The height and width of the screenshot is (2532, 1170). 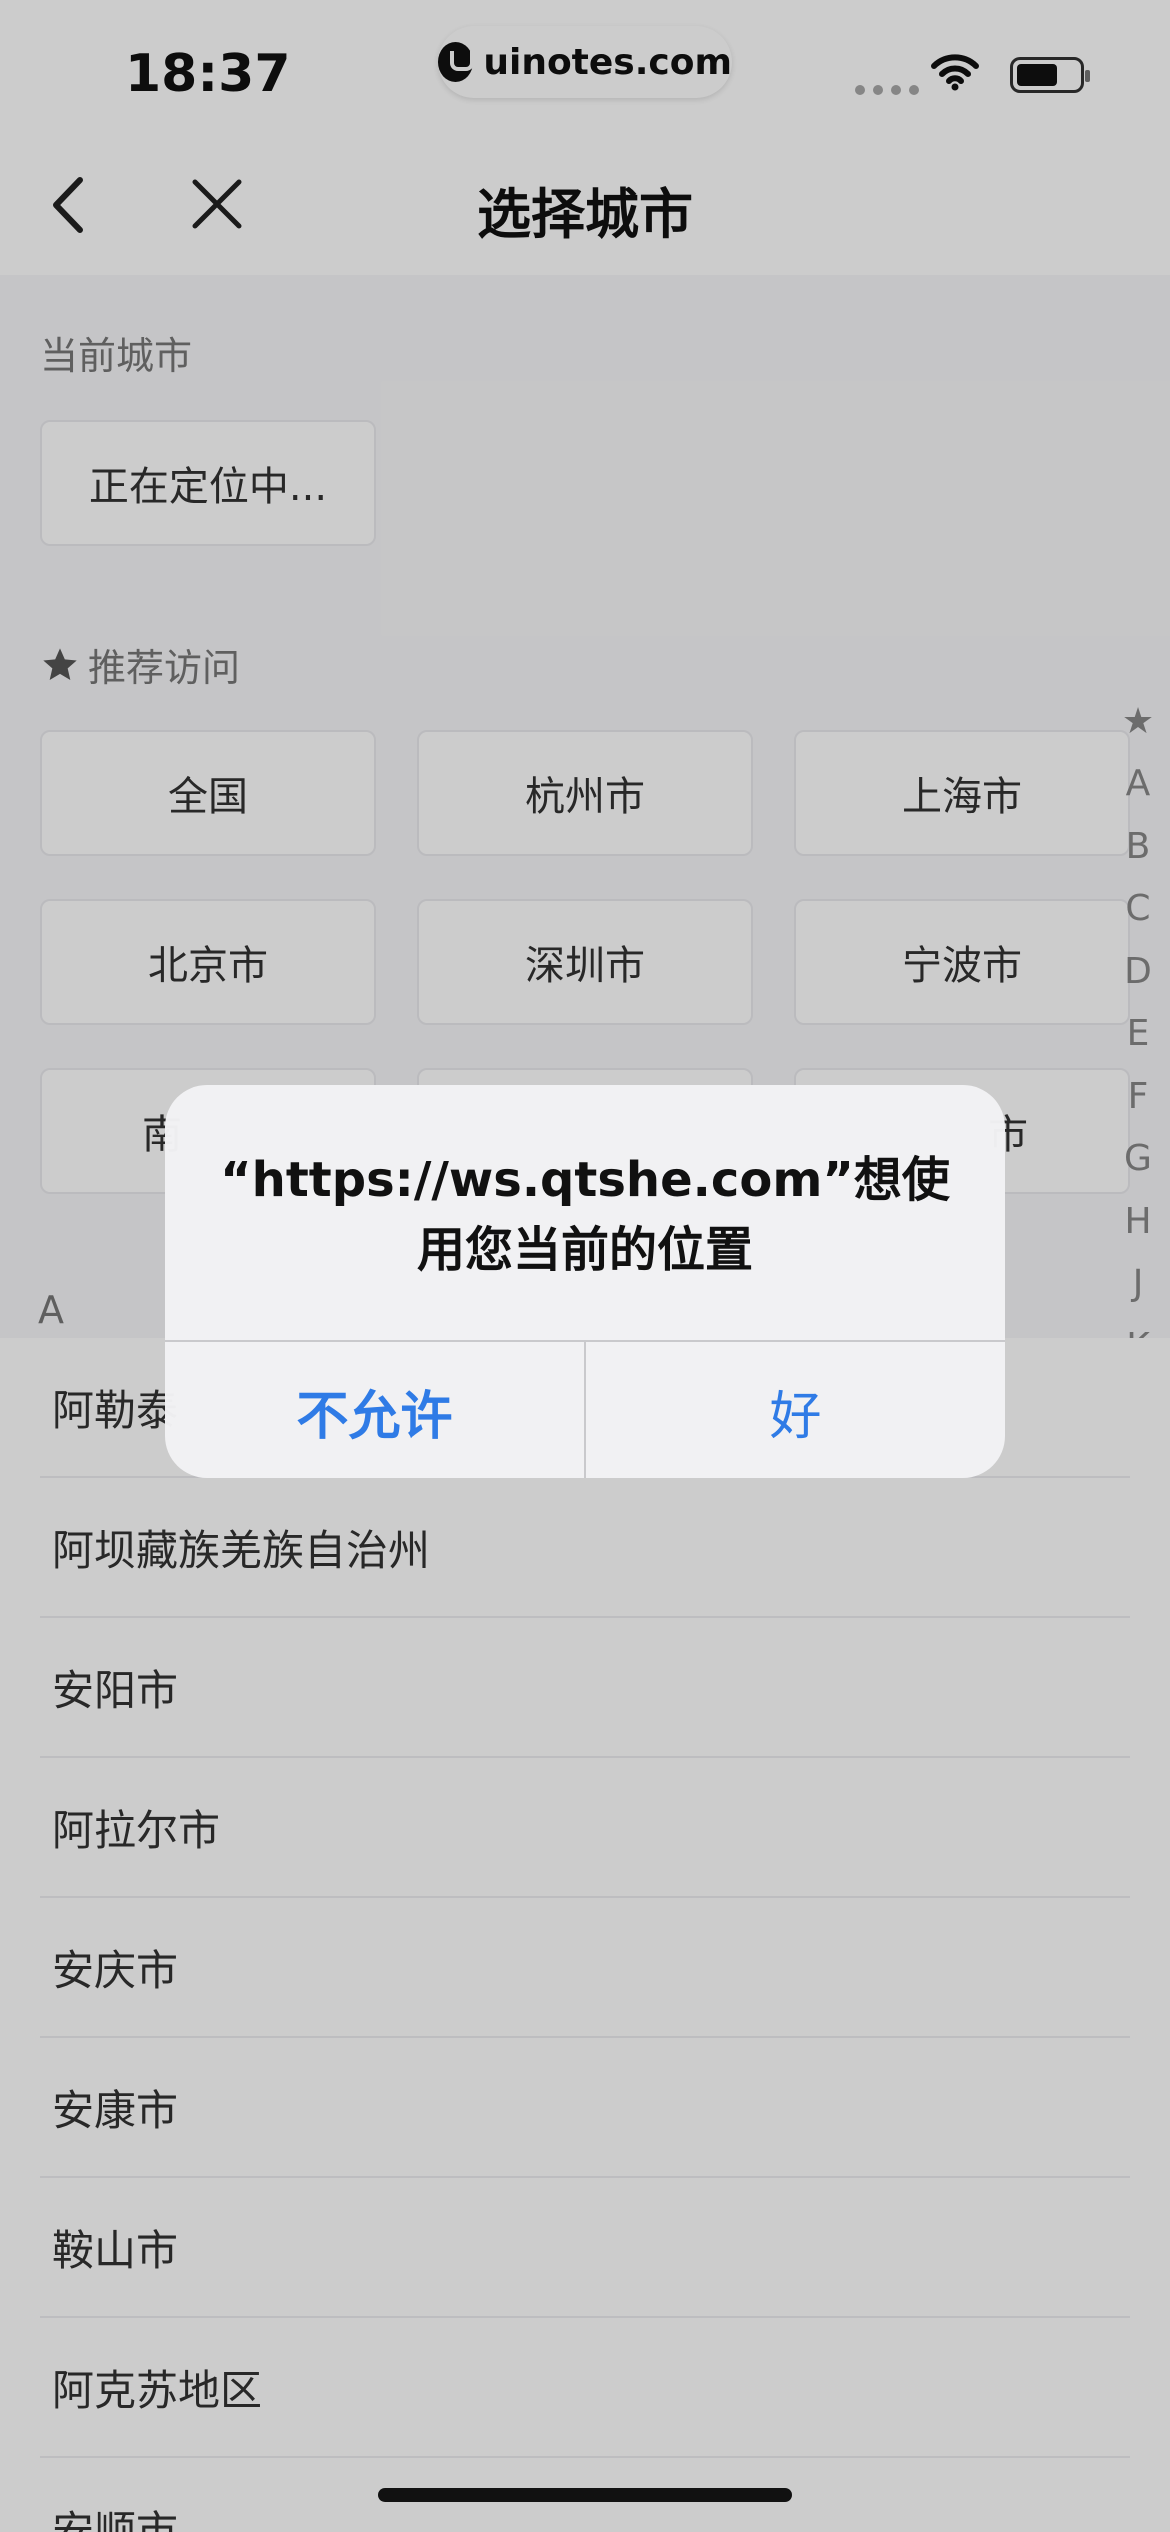 What do you see at coordinates (585, 1215) in the screenshot?
I see `dialog-message: “https://ws.qtshe.com”想使用您当前的位置` at bounding box center [585, 1215].